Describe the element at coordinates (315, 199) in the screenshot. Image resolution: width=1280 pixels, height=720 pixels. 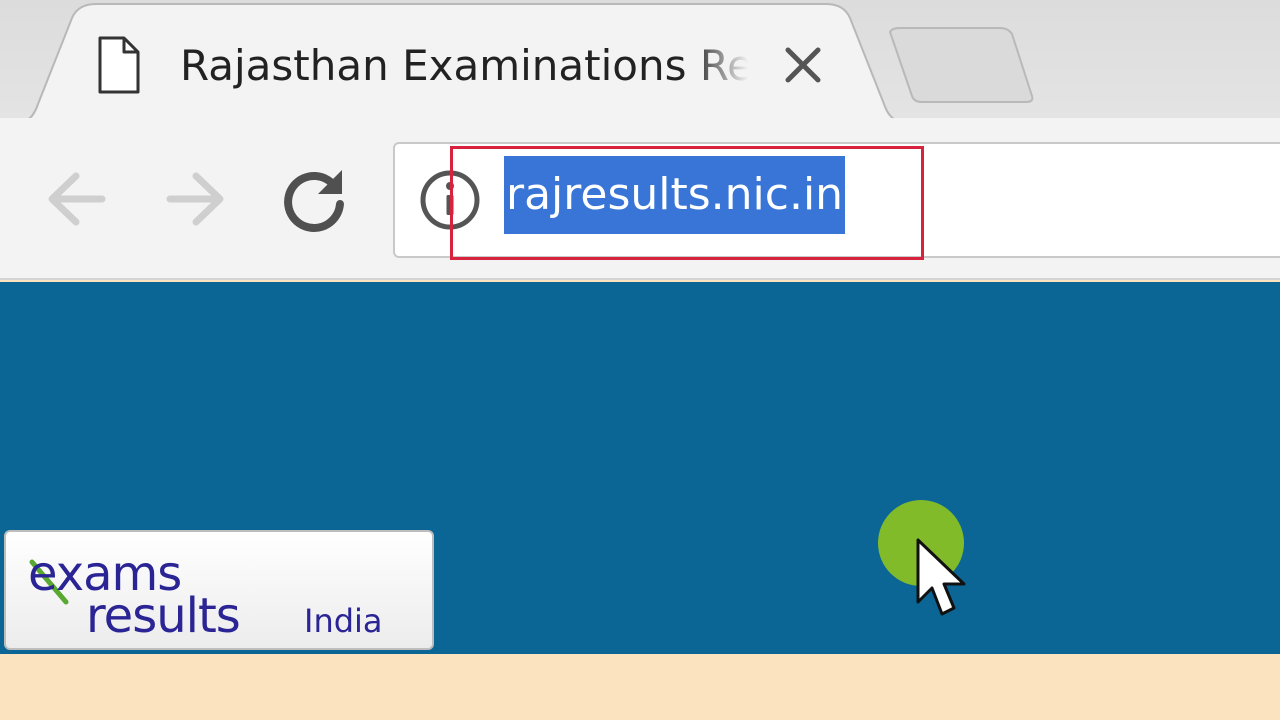
I see `reload-icon` at that location.